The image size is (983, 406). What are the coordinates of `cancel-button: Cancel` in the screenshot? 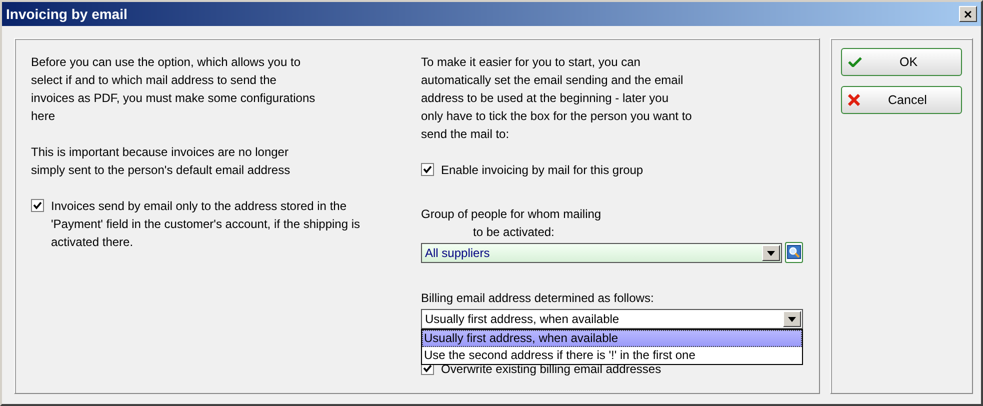 It's located at (901, 100).